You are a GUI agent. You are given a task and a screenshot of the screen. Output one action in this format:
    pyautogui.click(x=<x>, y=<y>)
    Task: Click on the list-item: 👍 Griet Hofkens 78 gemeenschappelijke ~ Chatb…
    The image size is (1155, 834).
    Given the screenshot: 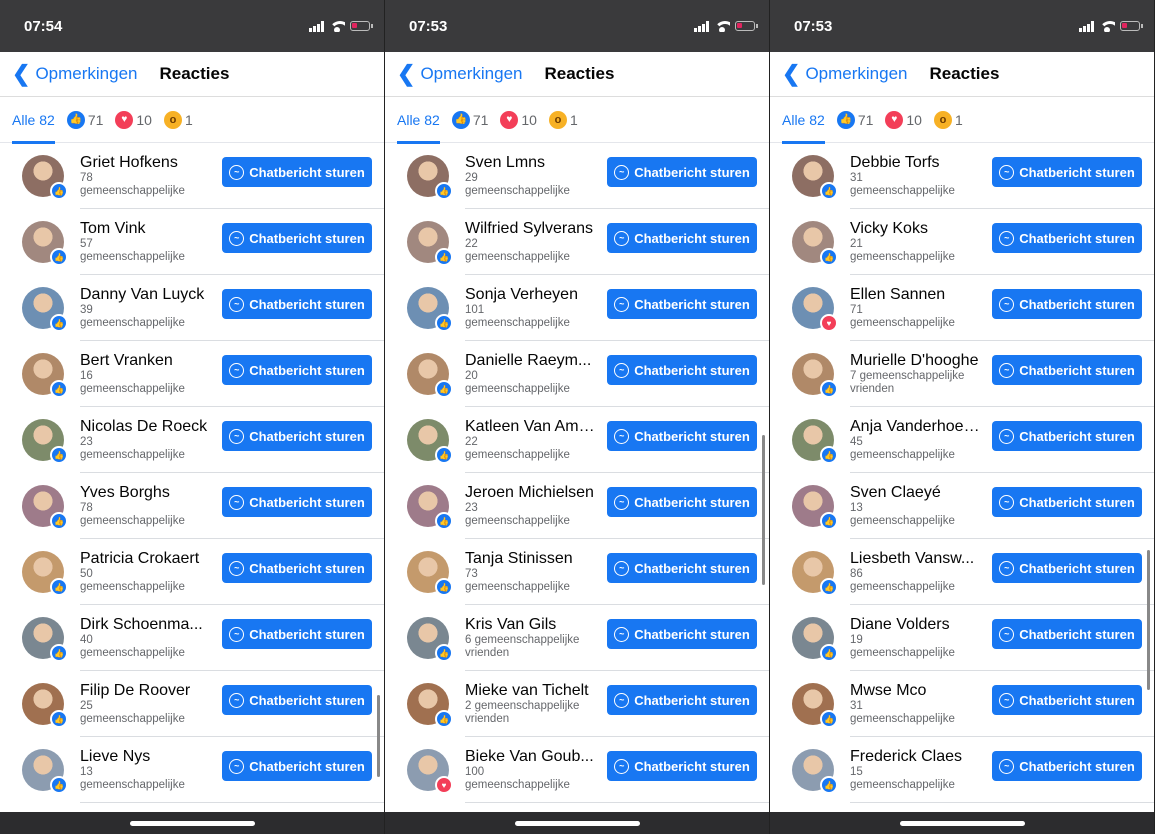 What is the action you would take?
    pyautogui.click(x=192, y=176)
    